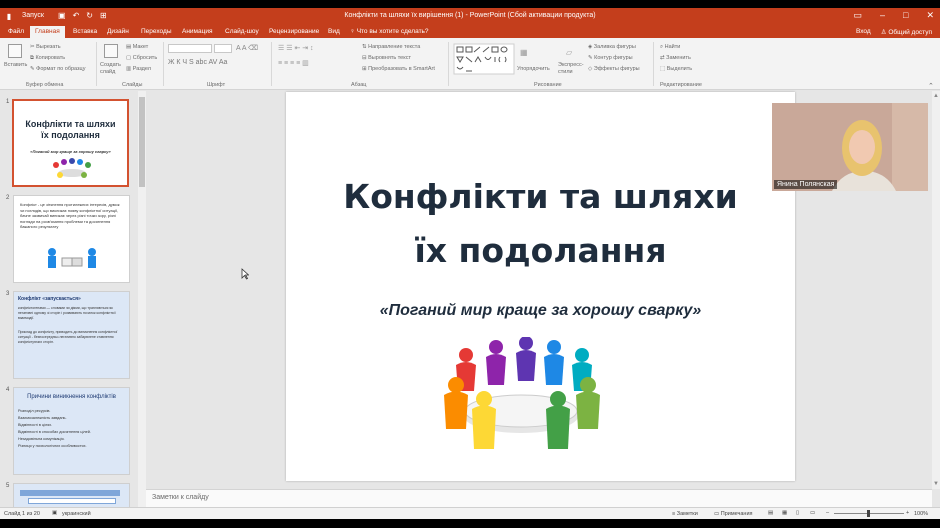 The height and width of the screenshot is (528, 940). Describe the element at coordinates (111, 51) in the screenshot. I see `new-slide-icon` at that location.